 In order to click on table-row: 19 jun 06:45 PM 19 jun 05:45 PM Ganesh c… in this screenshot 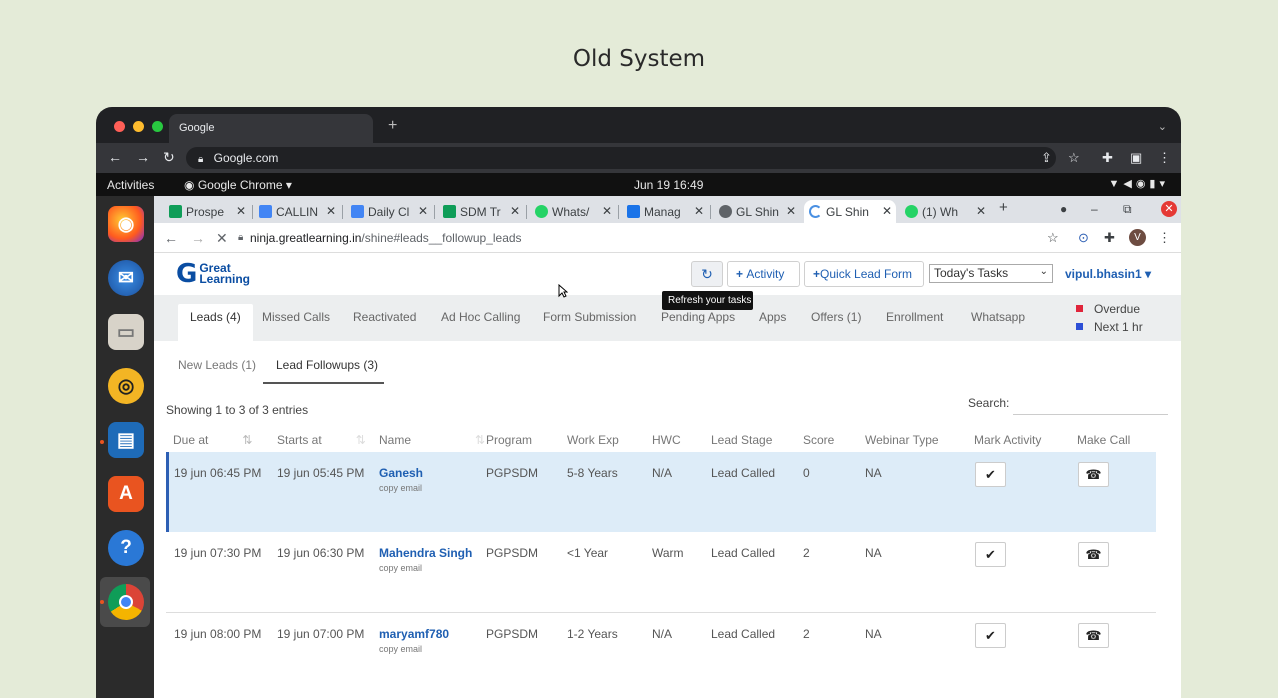, I will do `click(661, 492)`.